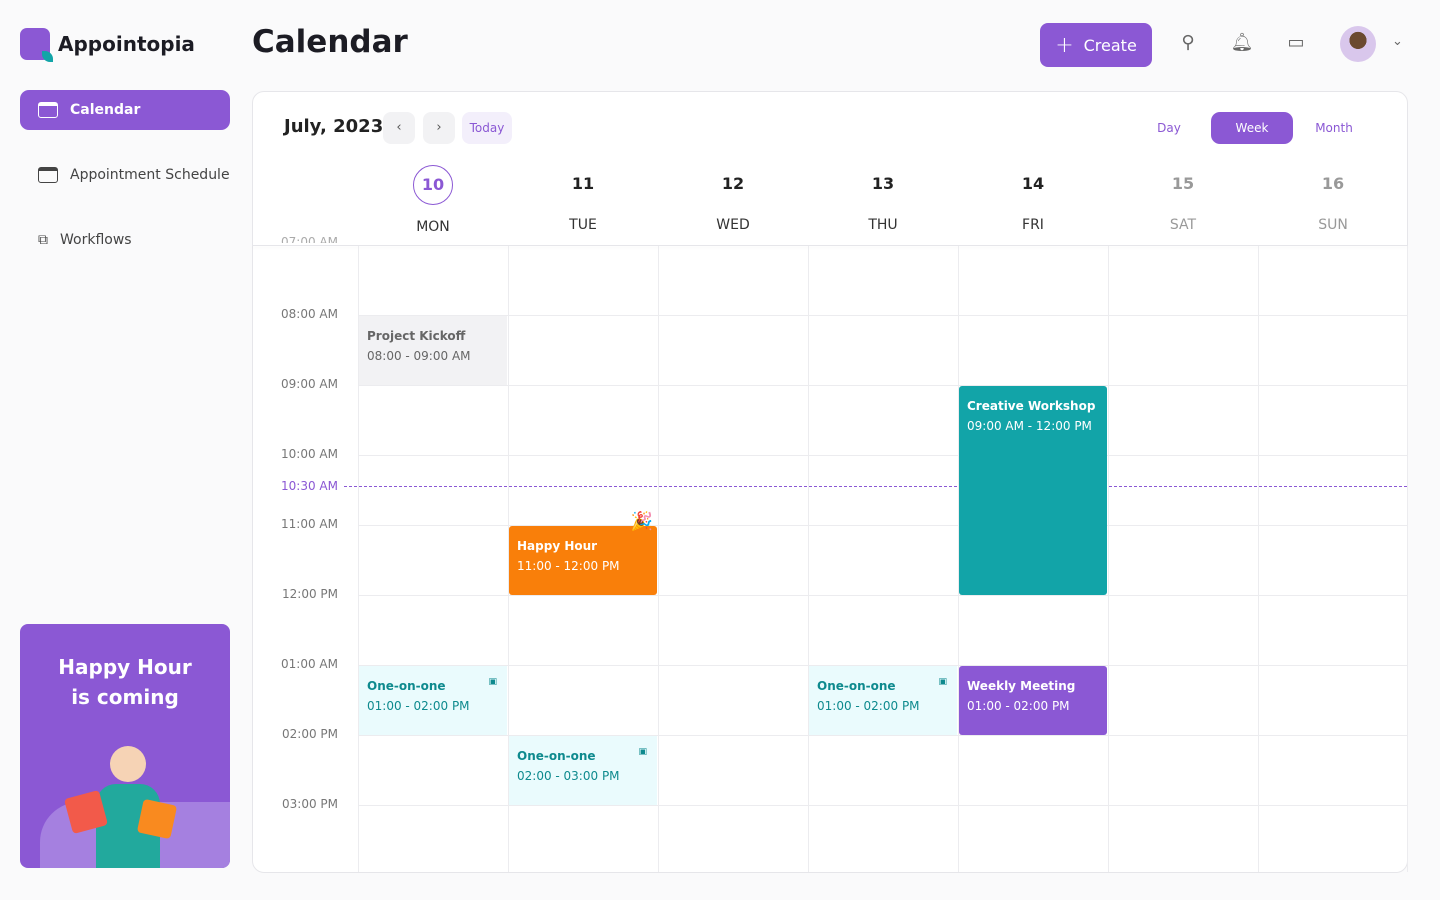  What do you see at coordinates (1183, 183) in the screenshot?
I see `day-number: 15` at bounding box center [1183, 183].